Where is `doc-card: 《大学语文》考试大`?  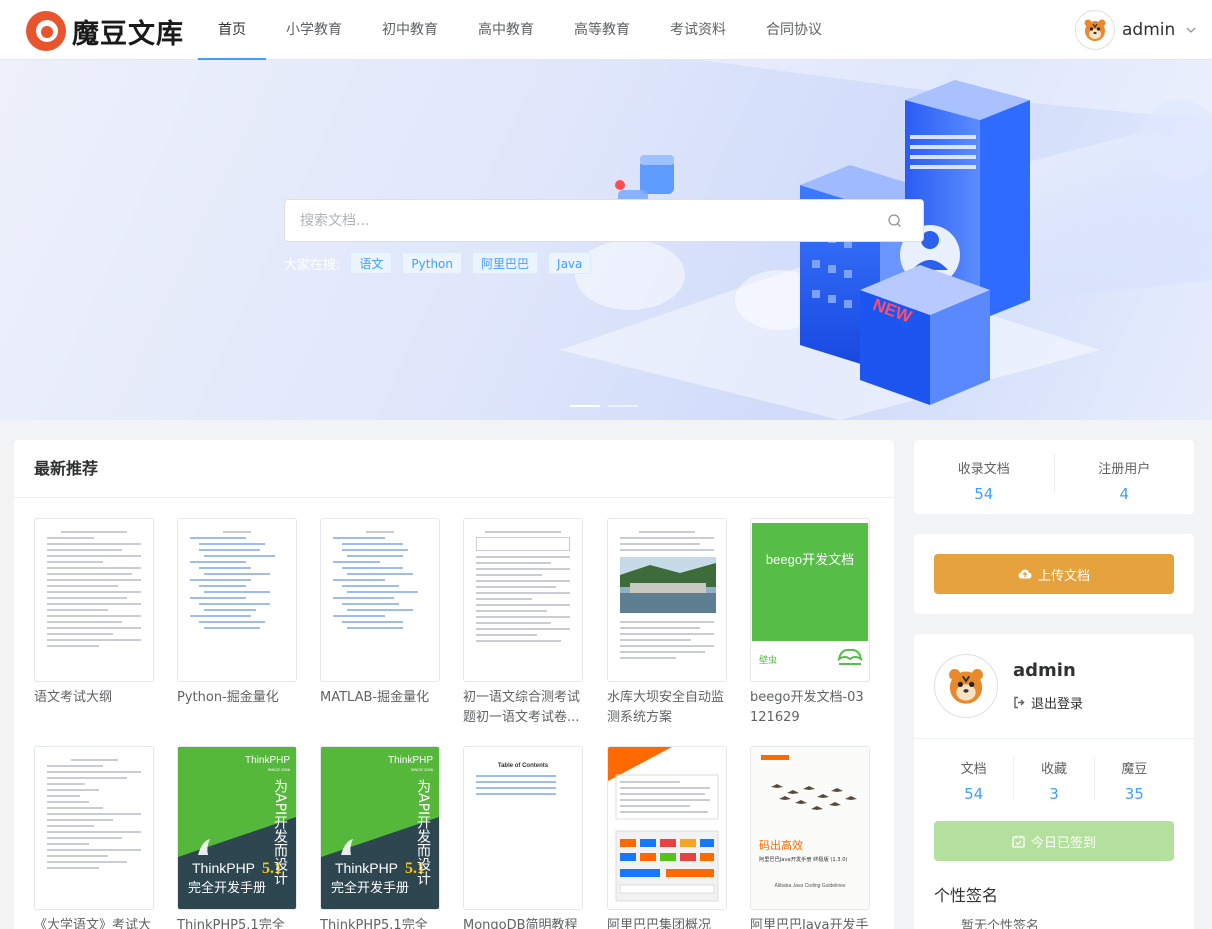
doc-card: 《大学语文》考试大 is located at coordinates (94, 837).